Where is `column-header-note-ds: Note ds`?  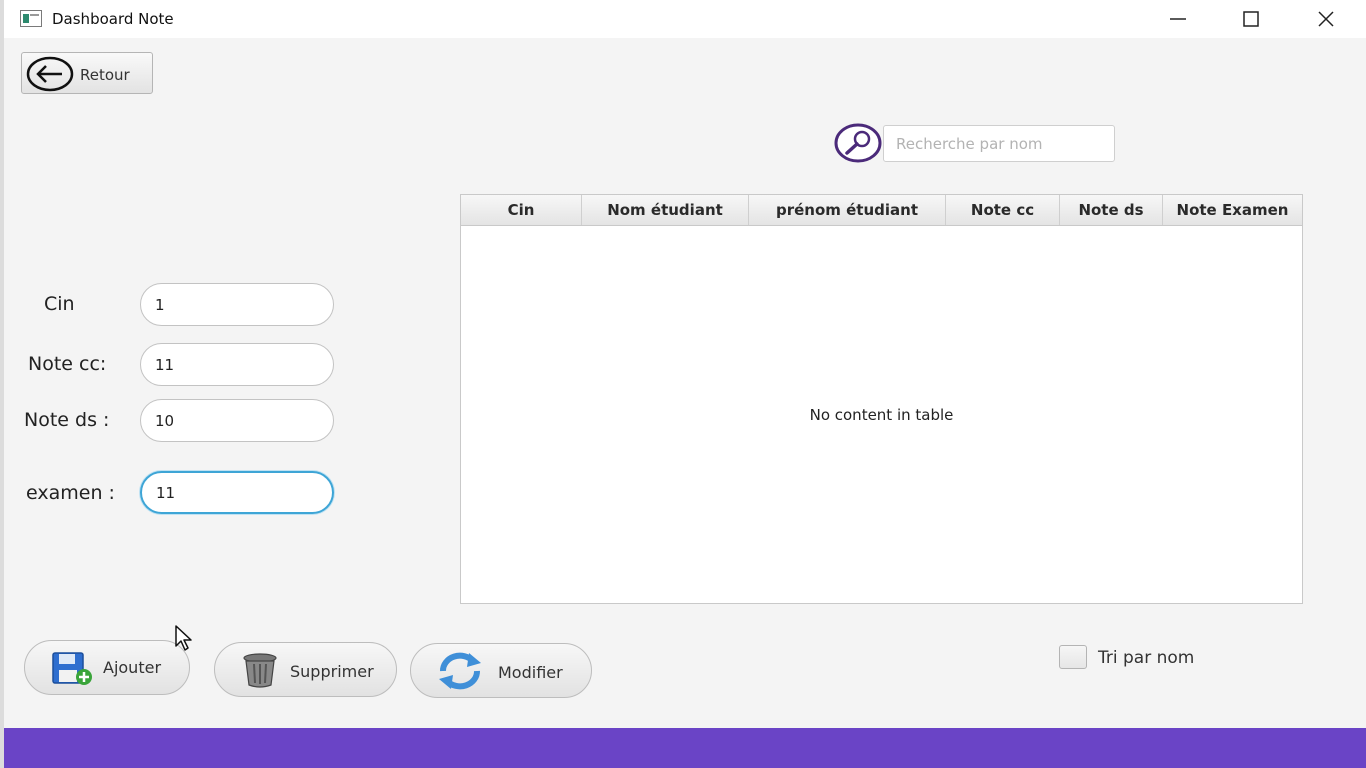 column-header-note-ds: Note ds is located at coordinates (1111, 210).